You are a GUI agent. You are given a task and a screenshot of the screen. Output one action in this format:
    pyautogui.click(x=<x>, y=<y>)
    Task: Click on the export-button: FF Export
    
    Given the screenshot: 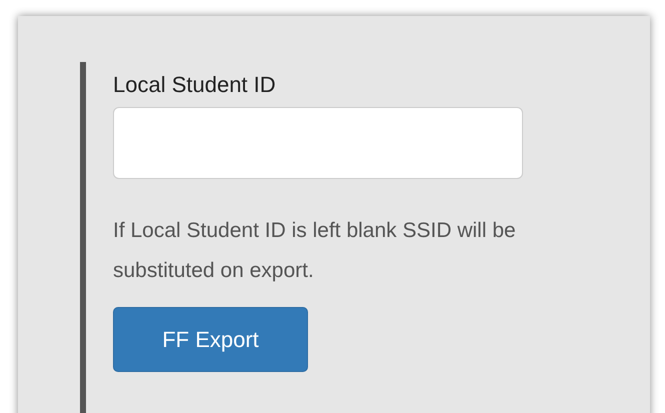 What is the action you would take?
    pyautogui.click(x=210, y=339)
    